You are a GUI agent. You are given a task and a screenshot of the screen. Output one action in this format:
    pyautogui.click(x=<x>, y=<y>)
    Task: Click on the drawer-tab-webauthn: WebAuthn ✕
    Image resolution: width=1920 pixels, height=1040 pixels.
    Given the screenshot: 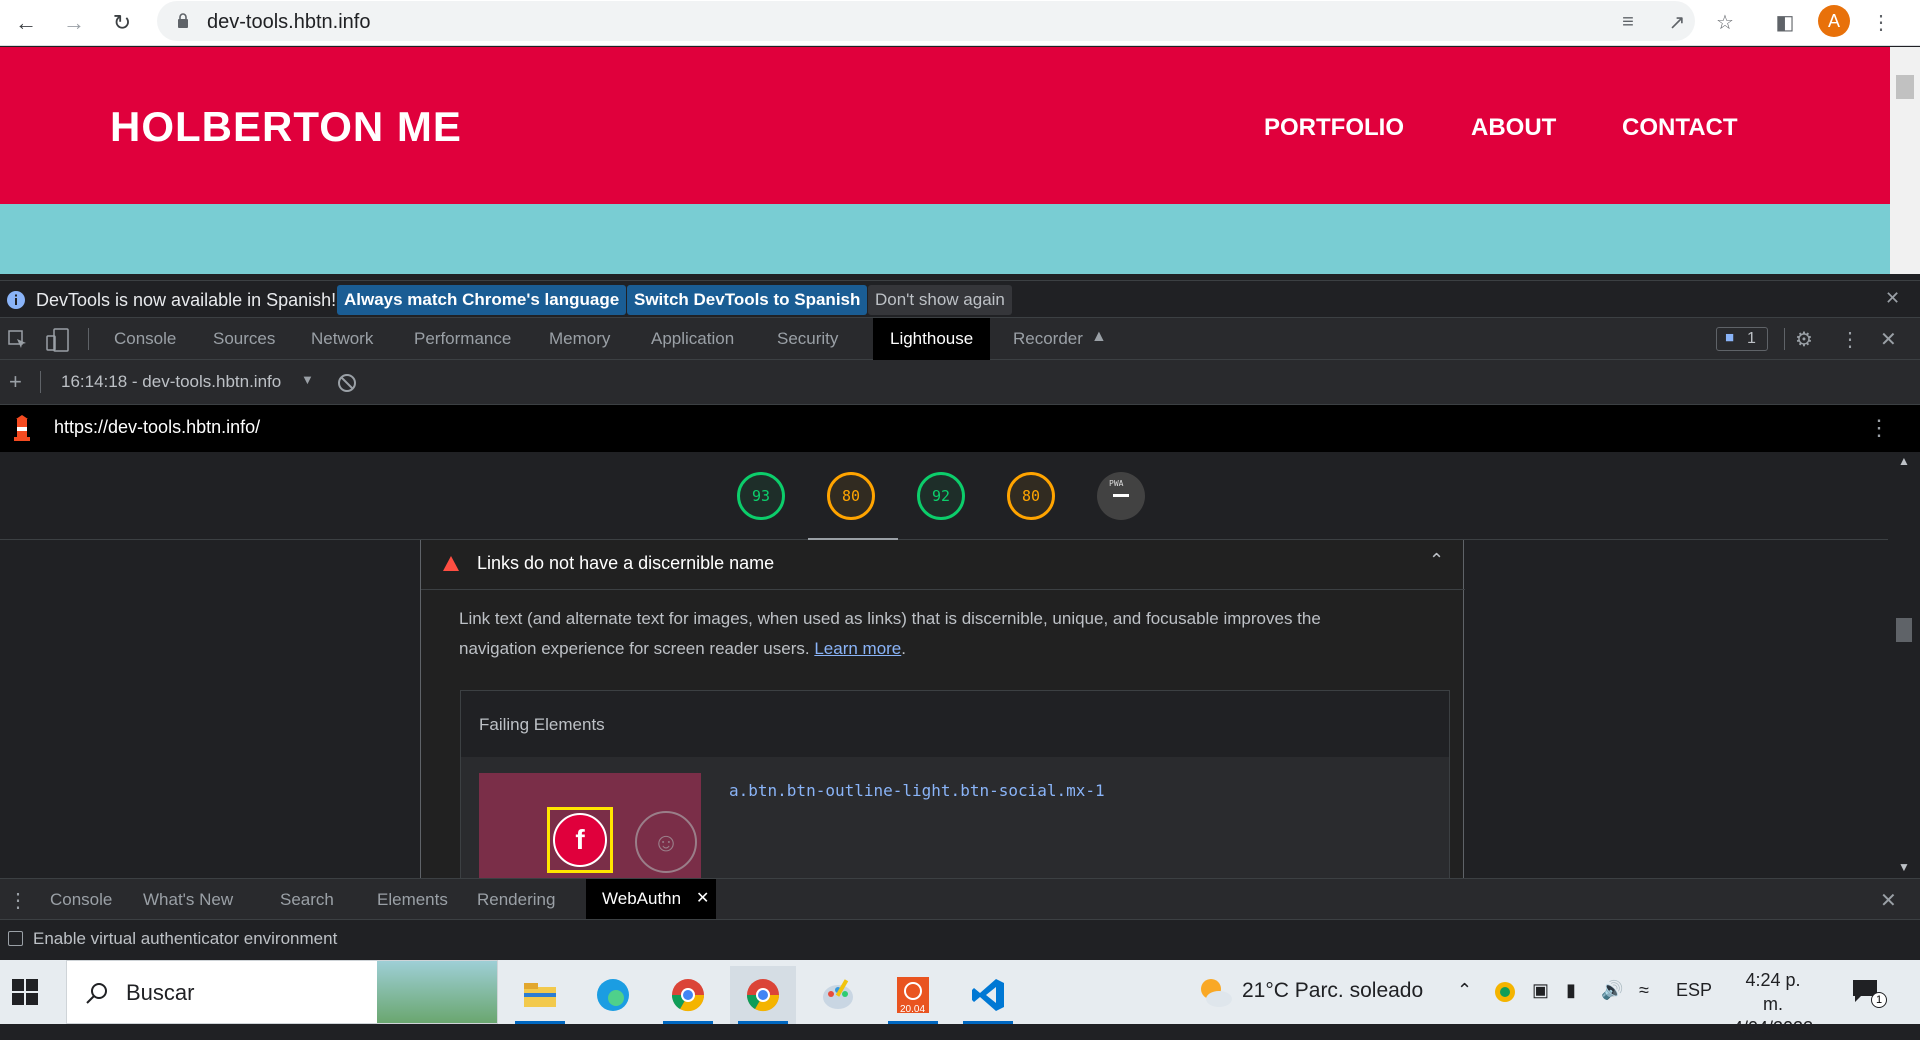 What is the action you would take?
    pyautogui.click(x=651, y=899)
    